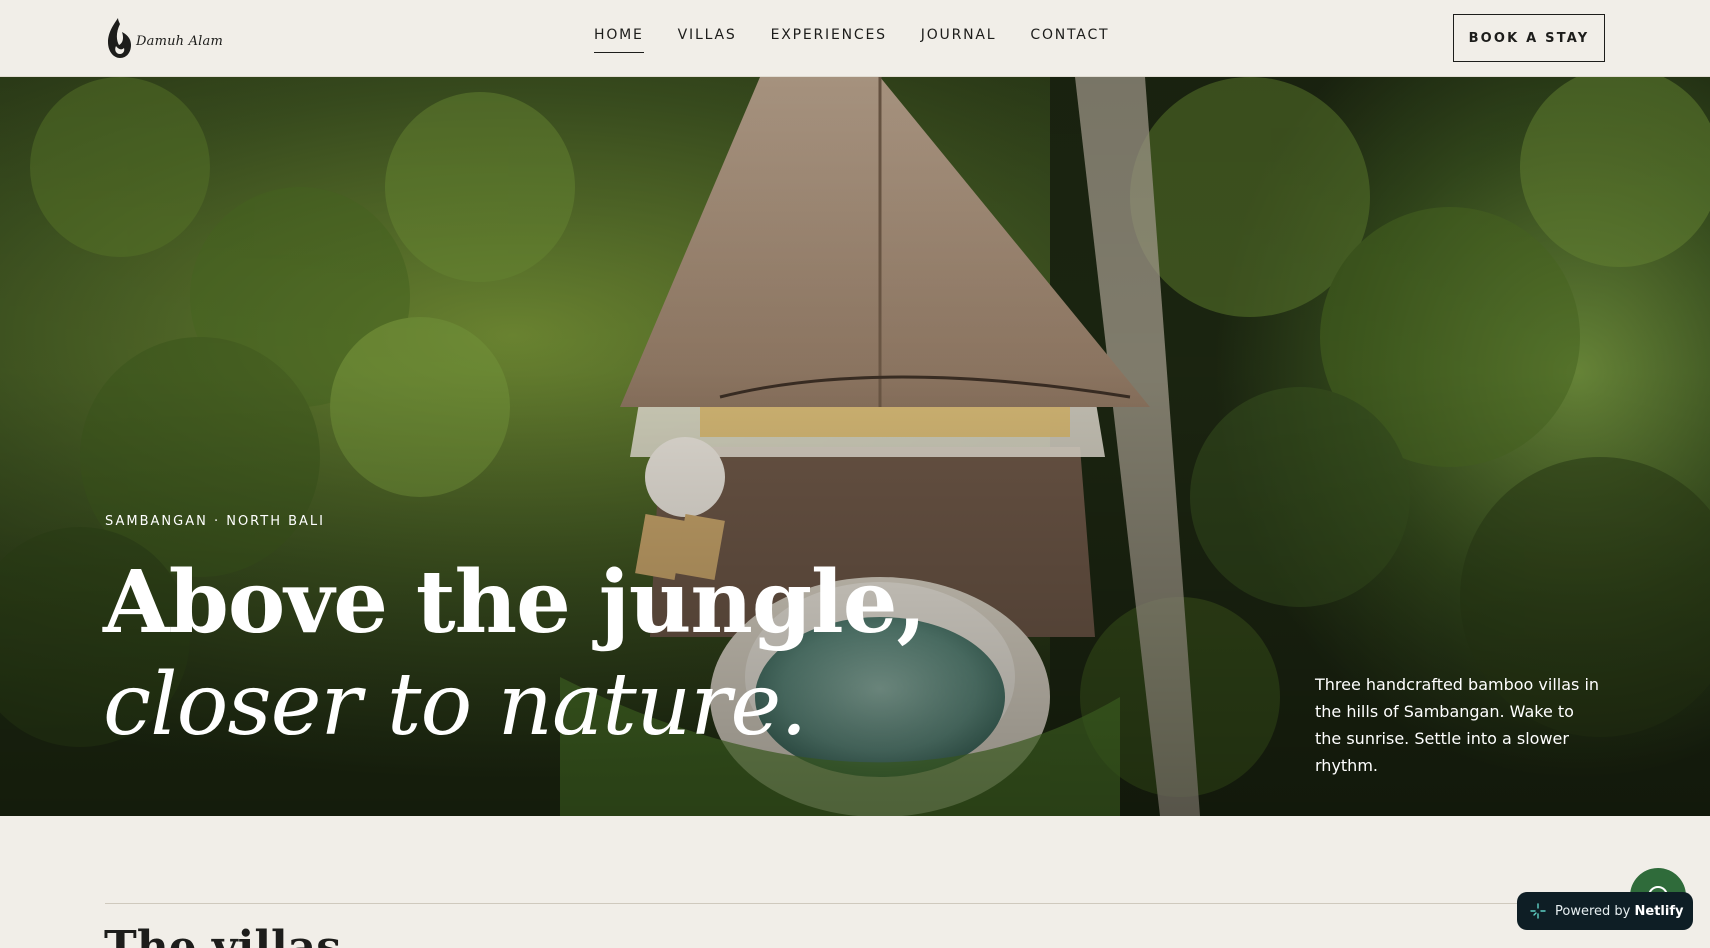 Image resolution: width=1710 pixels, height=948 pixels. Describe the element at coordinates (215, 521) in the screenshot. I see `hero-location: SAMBANGAN · NORTH BALI` at that location.